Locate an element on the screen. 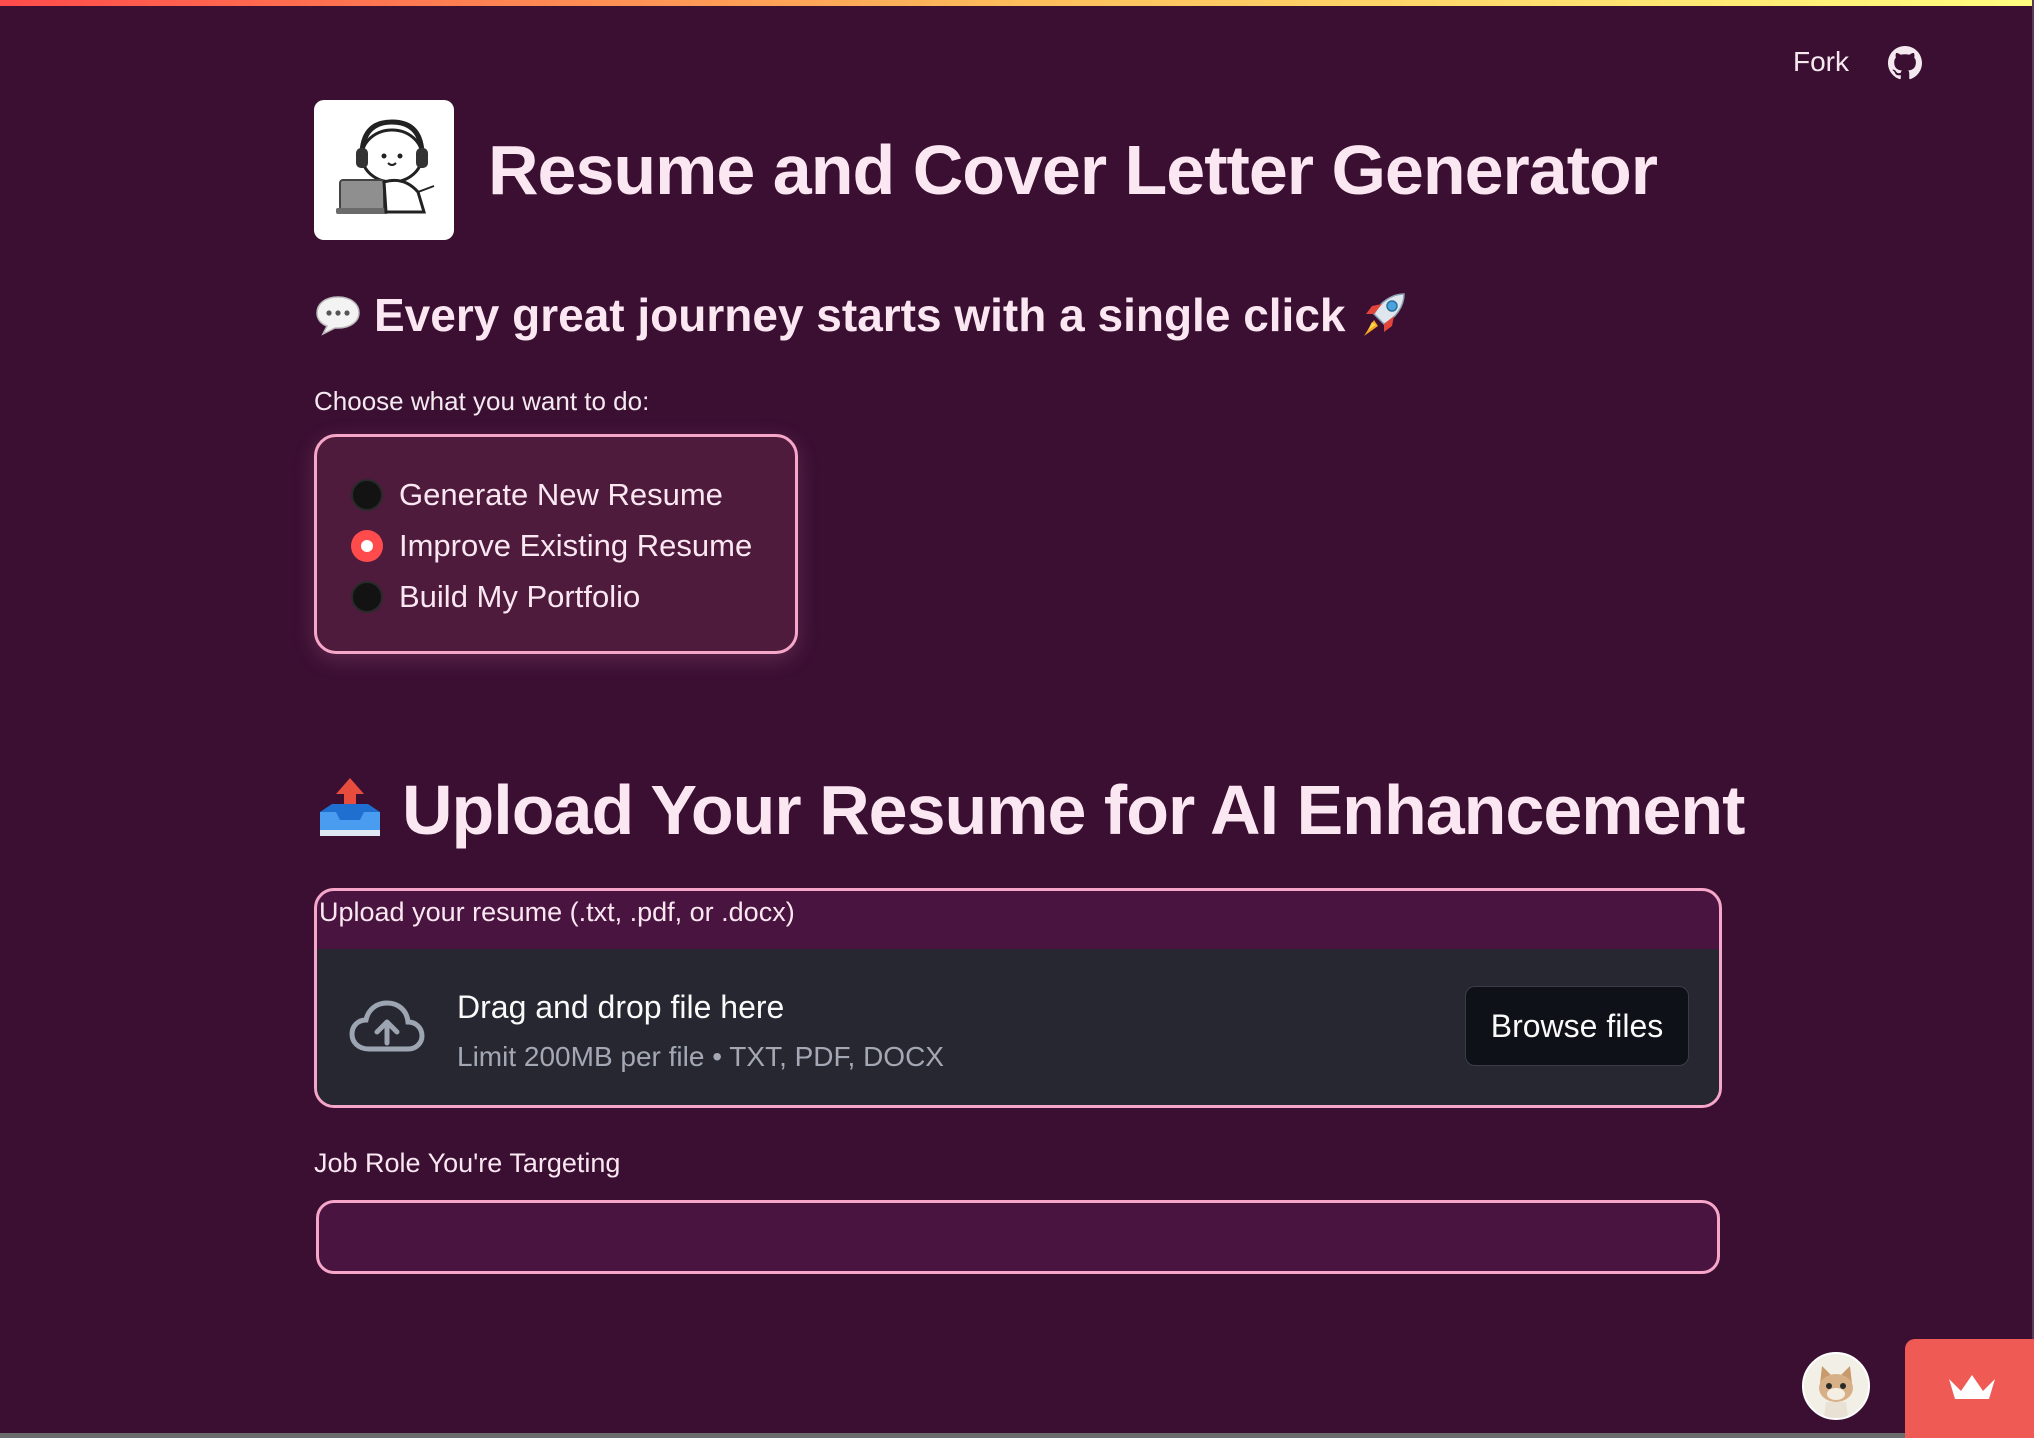  speech-bubble-icon is located at coordinates (338, 316).